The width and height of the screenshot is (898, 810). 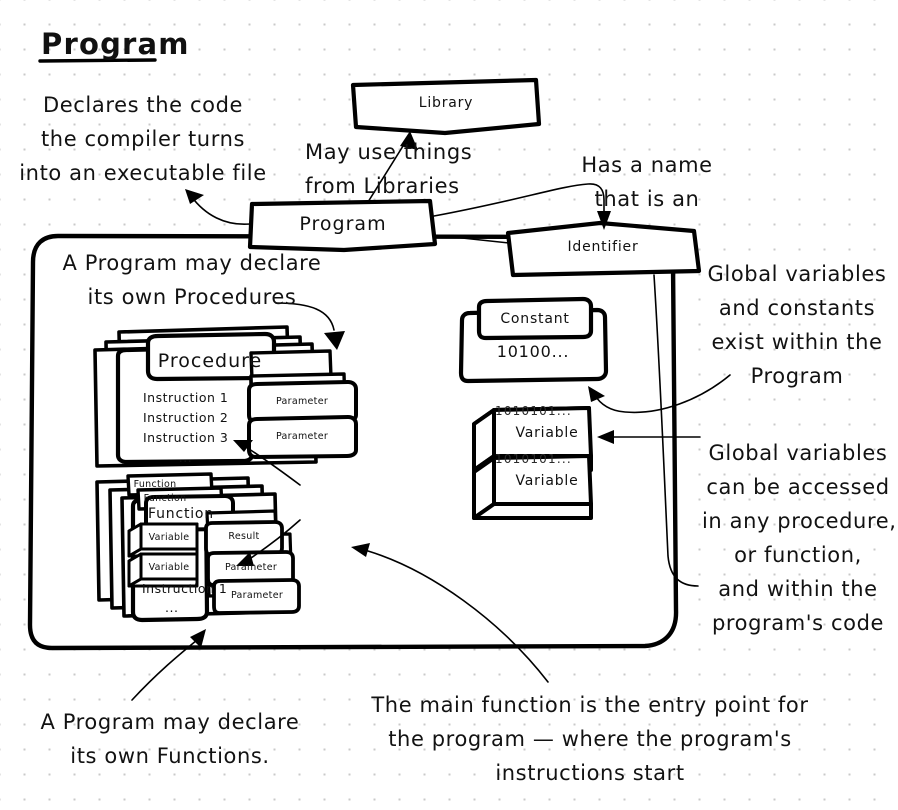 What do you see at coordinates (210, 361) in the screenshot?
I see `procedure-label: Procedure` at bounding box center [210, 361].